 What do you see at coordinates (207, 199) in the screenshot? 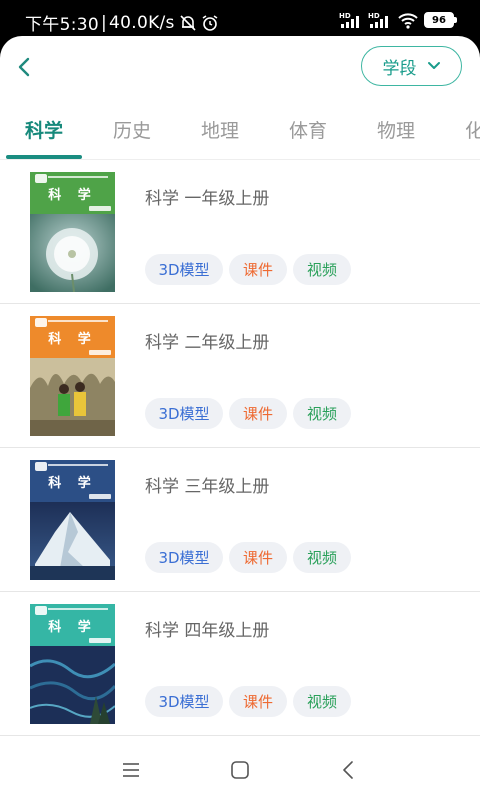
I see `book-title: 科学 一年级上册` at bounding box center [207, 199].